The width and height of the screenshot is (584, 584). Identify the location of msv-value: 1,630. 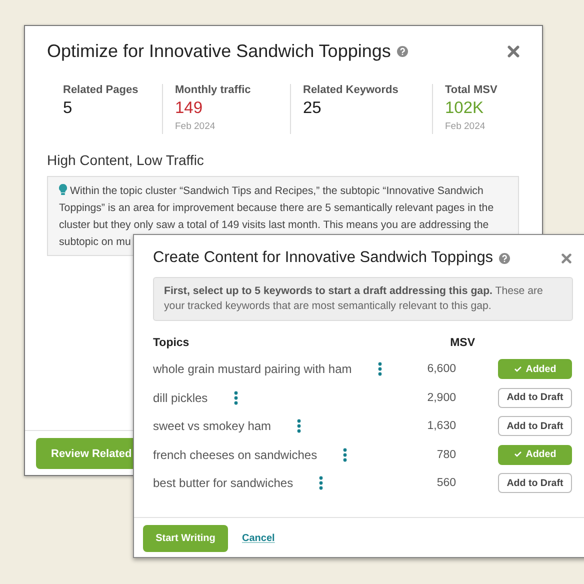
(441, 426).